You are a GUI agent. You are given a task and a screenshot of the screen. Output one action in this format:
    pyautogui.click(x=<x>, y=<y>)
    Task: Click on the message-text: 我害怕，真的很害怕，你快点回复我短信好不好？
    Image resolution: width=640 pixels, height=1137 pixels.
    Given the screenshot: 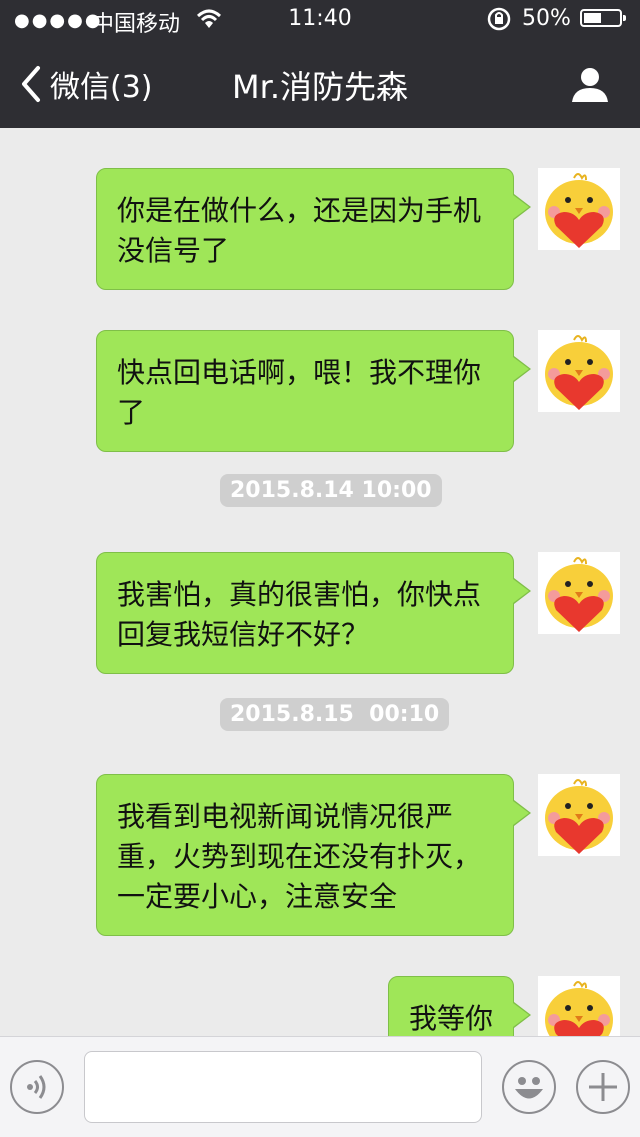 What is the action you would take?
    pyautogui.click(x=299, y=614)
    